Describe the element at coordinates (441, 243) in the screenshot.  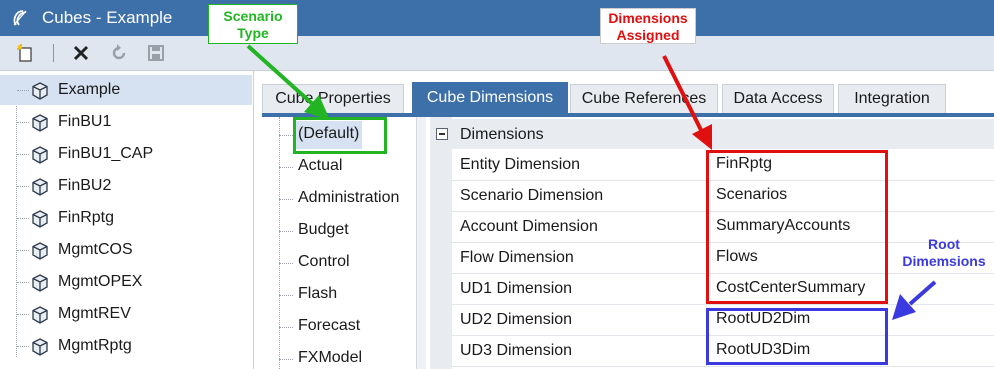
I see `grid-gutter` at that location.